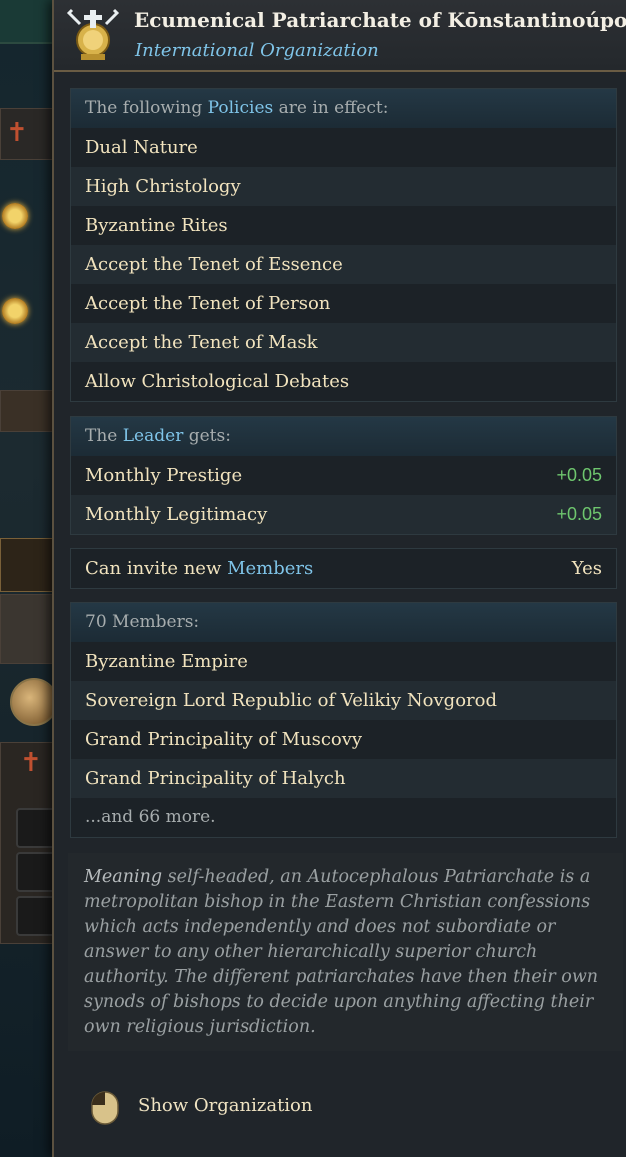  Describe the element at coordinates (29, 629) in the screenshot. I see `church-icon` at that location.